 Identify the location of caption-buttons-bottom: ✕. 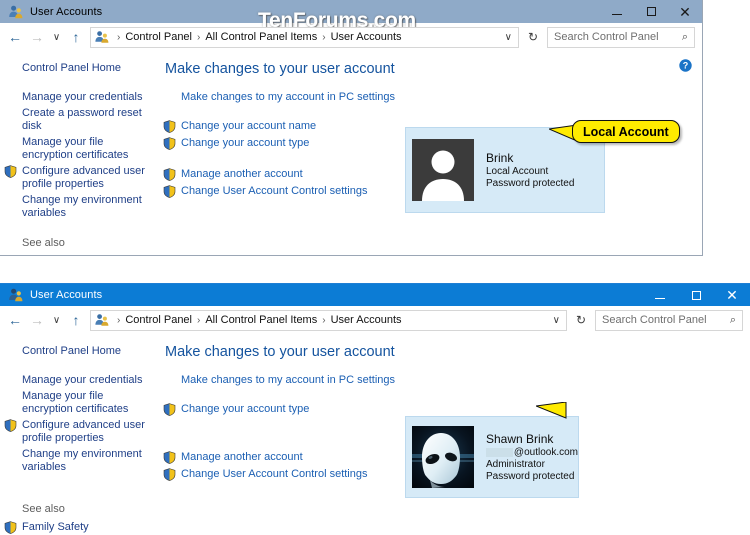
(696, 295).